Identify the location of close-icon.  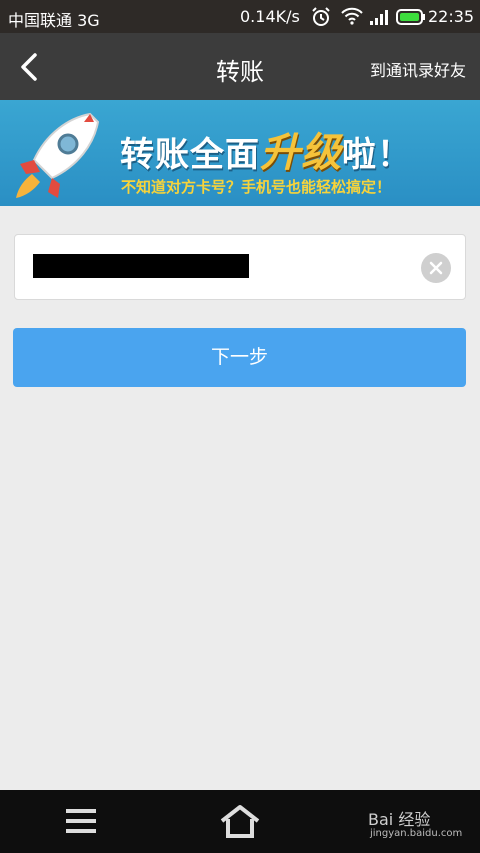
(436, 268).